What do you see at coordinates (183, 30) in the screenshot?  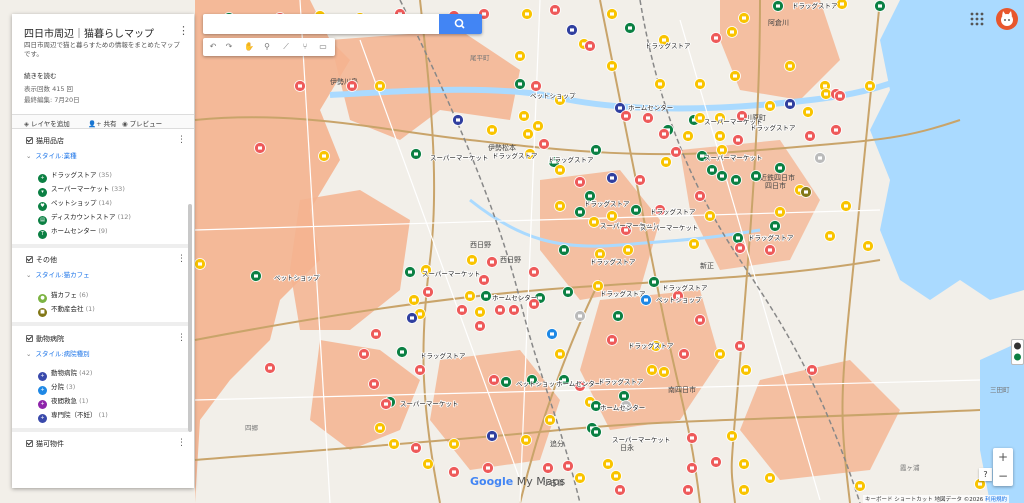 I see `more-vert-icon: ⋮` at bounding box center [183, 30].